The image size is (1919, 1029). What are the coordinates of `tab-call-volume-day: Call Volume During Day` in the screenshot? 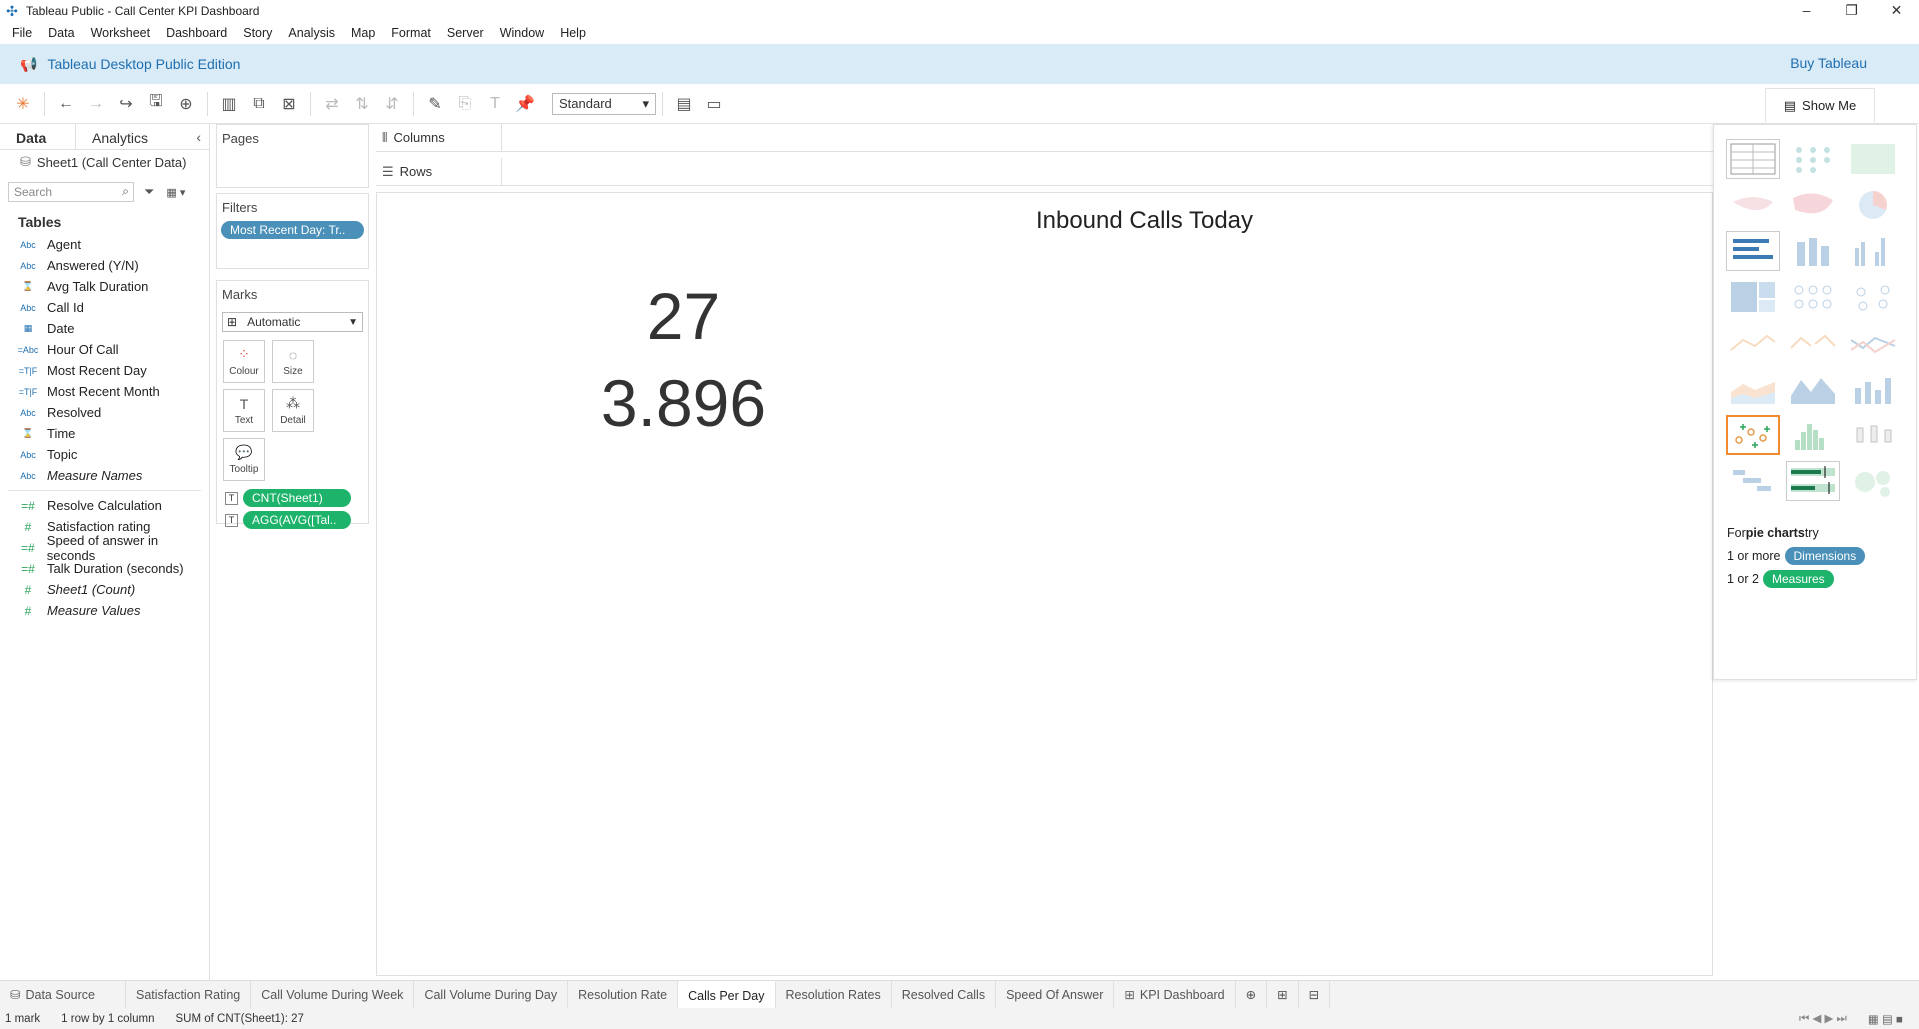 It's located at (491, 994).